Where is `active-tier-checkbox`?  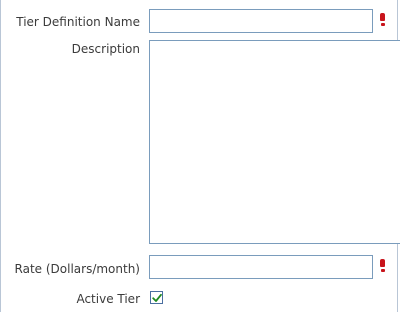
active-tier-checkbox is located at coordinates (156, 297).